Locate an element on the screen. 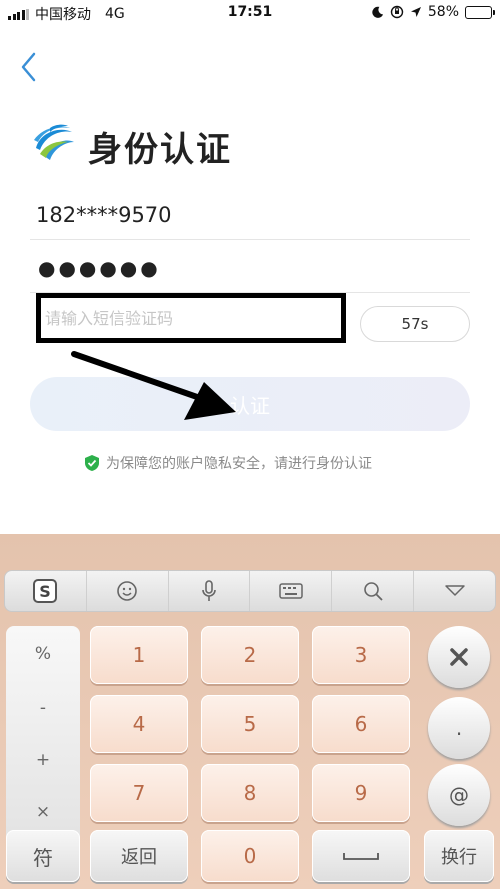 The width and height of the screenshot is (500, 889). key-2: 2 is located at coordinates (250, 655).